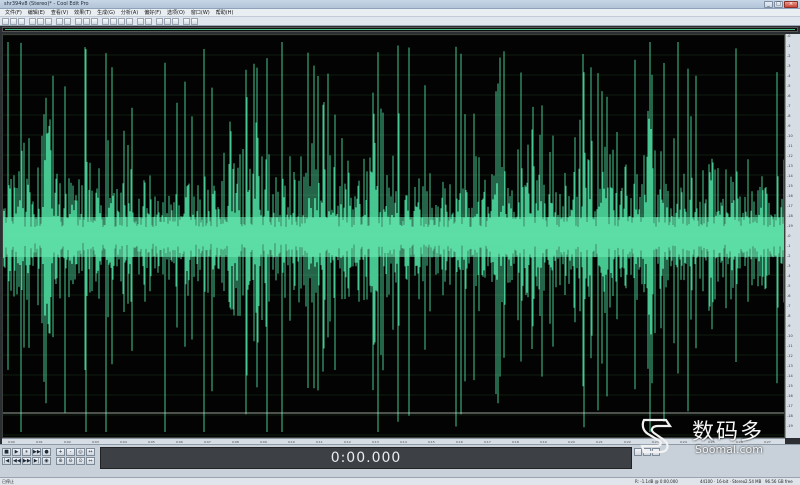  Describe the element at coordinates (105, 21) in the screenshot. I see `zoom-icon` at that location.